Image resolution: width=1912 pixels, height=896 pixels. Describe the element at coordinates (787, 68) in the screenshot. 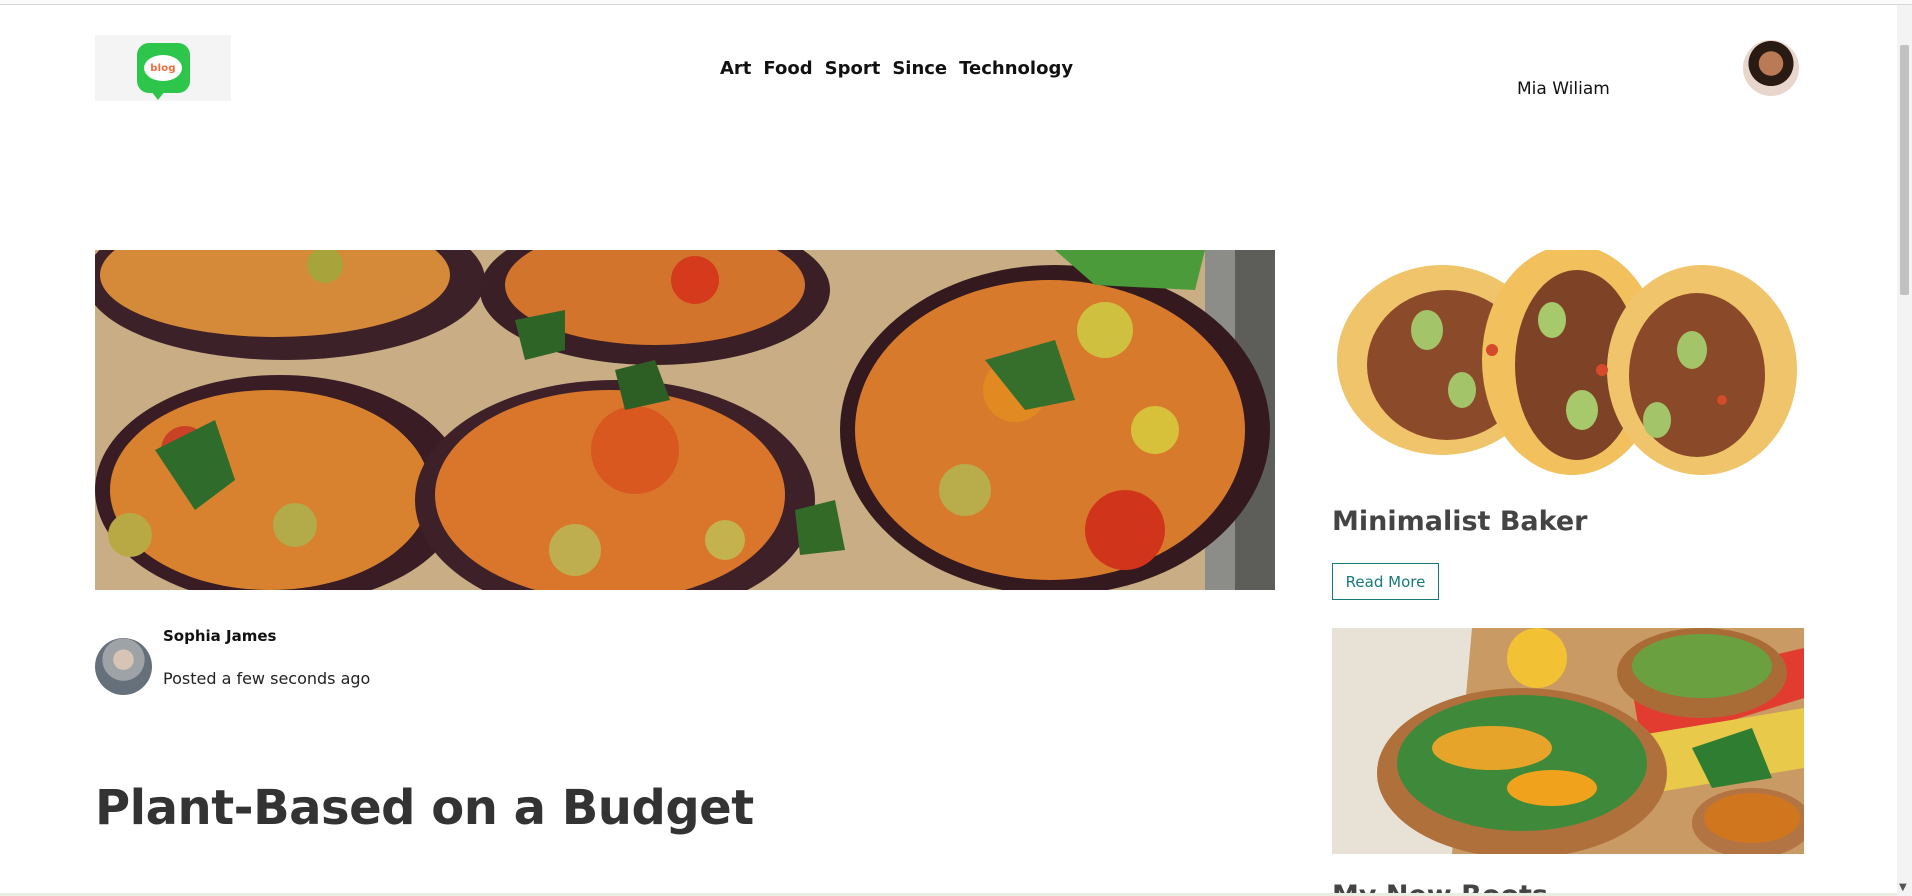

I see `nav-item-food: Food` at that location.